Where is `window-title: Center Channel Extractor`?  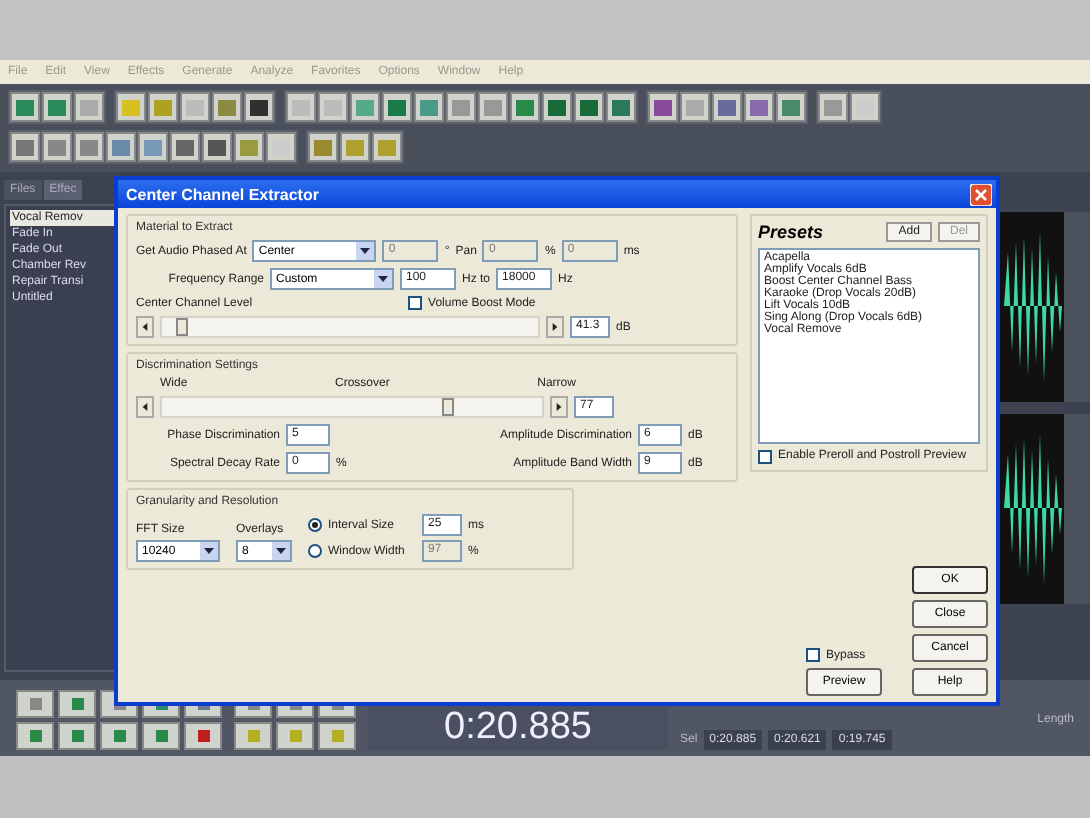
window-title: Center Channel Extractor is located at coordinates (222, 194).